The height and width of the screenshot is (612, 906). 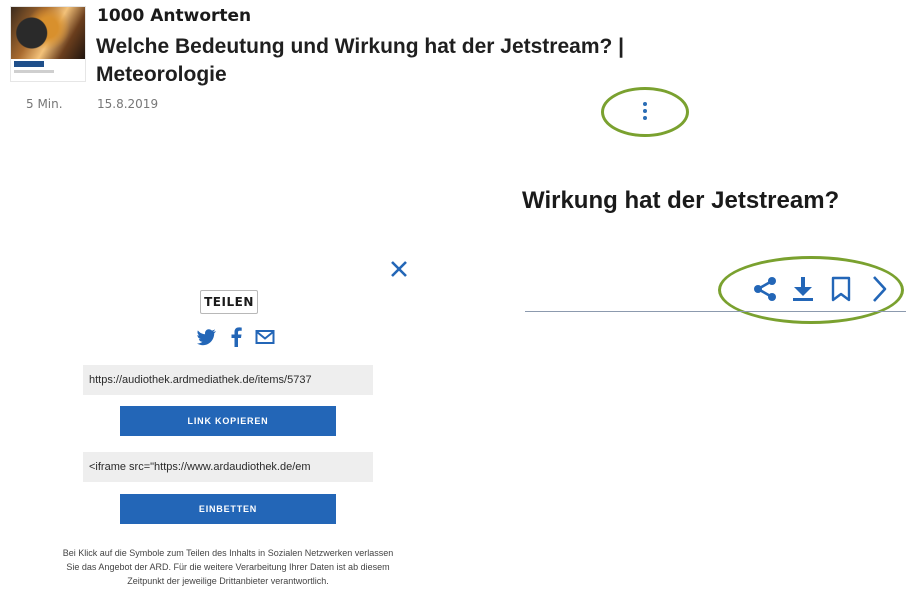 What do you see at coordinates (399, 269) in the screenshot?
I see `close-icon` at bounding box center [399, 269].